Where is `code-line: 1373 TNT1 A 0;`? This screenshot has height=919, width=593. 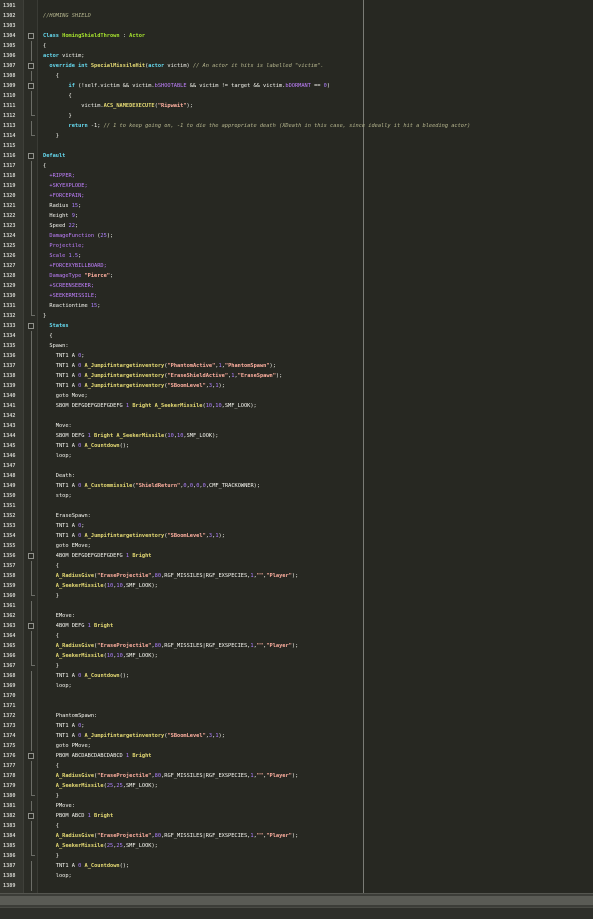
code-line: 1373 TNT1 A 0; is located at coordinates (296, 726).